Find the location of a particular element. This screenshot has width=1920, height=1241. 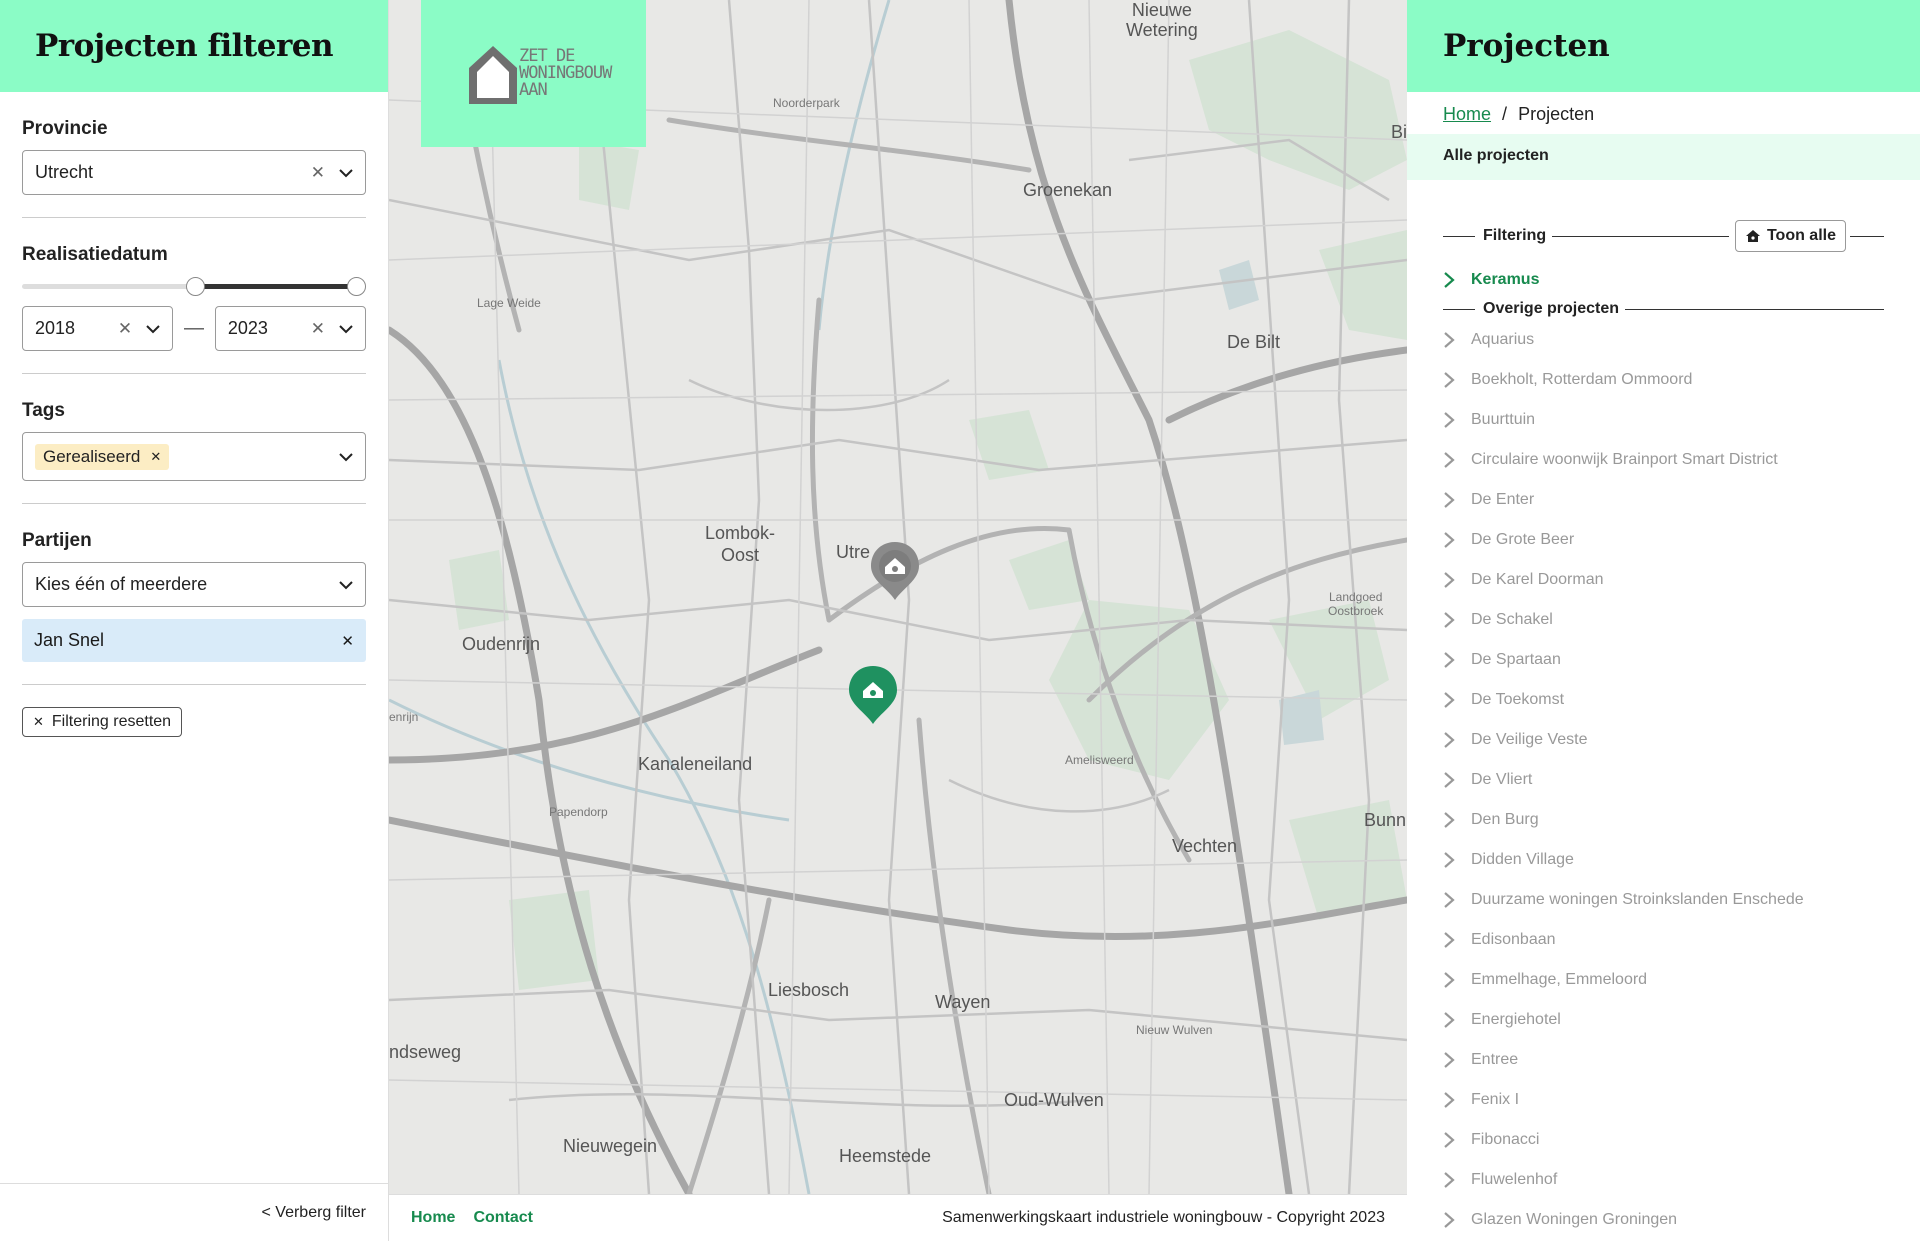

map-label-liesbosch: Liesbosch is located at coordinates (809, 990).